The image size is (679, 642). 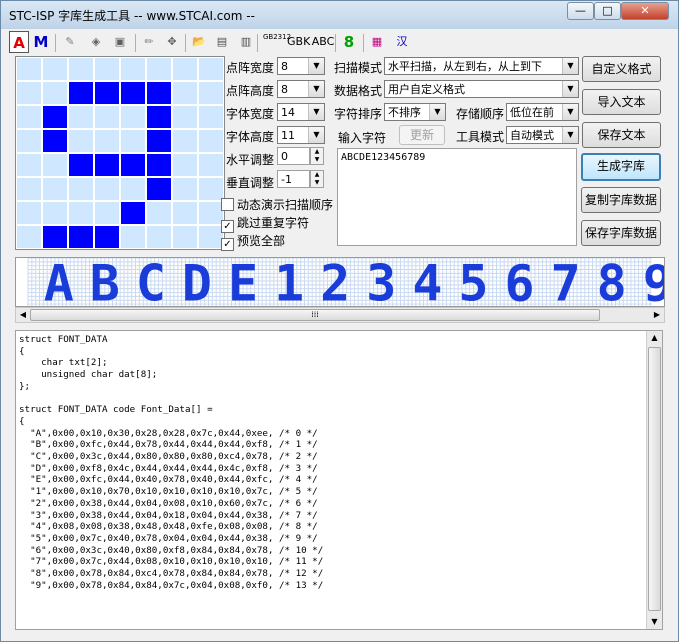 I want to click on data-format-select: 用户自定义格式 ▼, so click(x=481, y=89).